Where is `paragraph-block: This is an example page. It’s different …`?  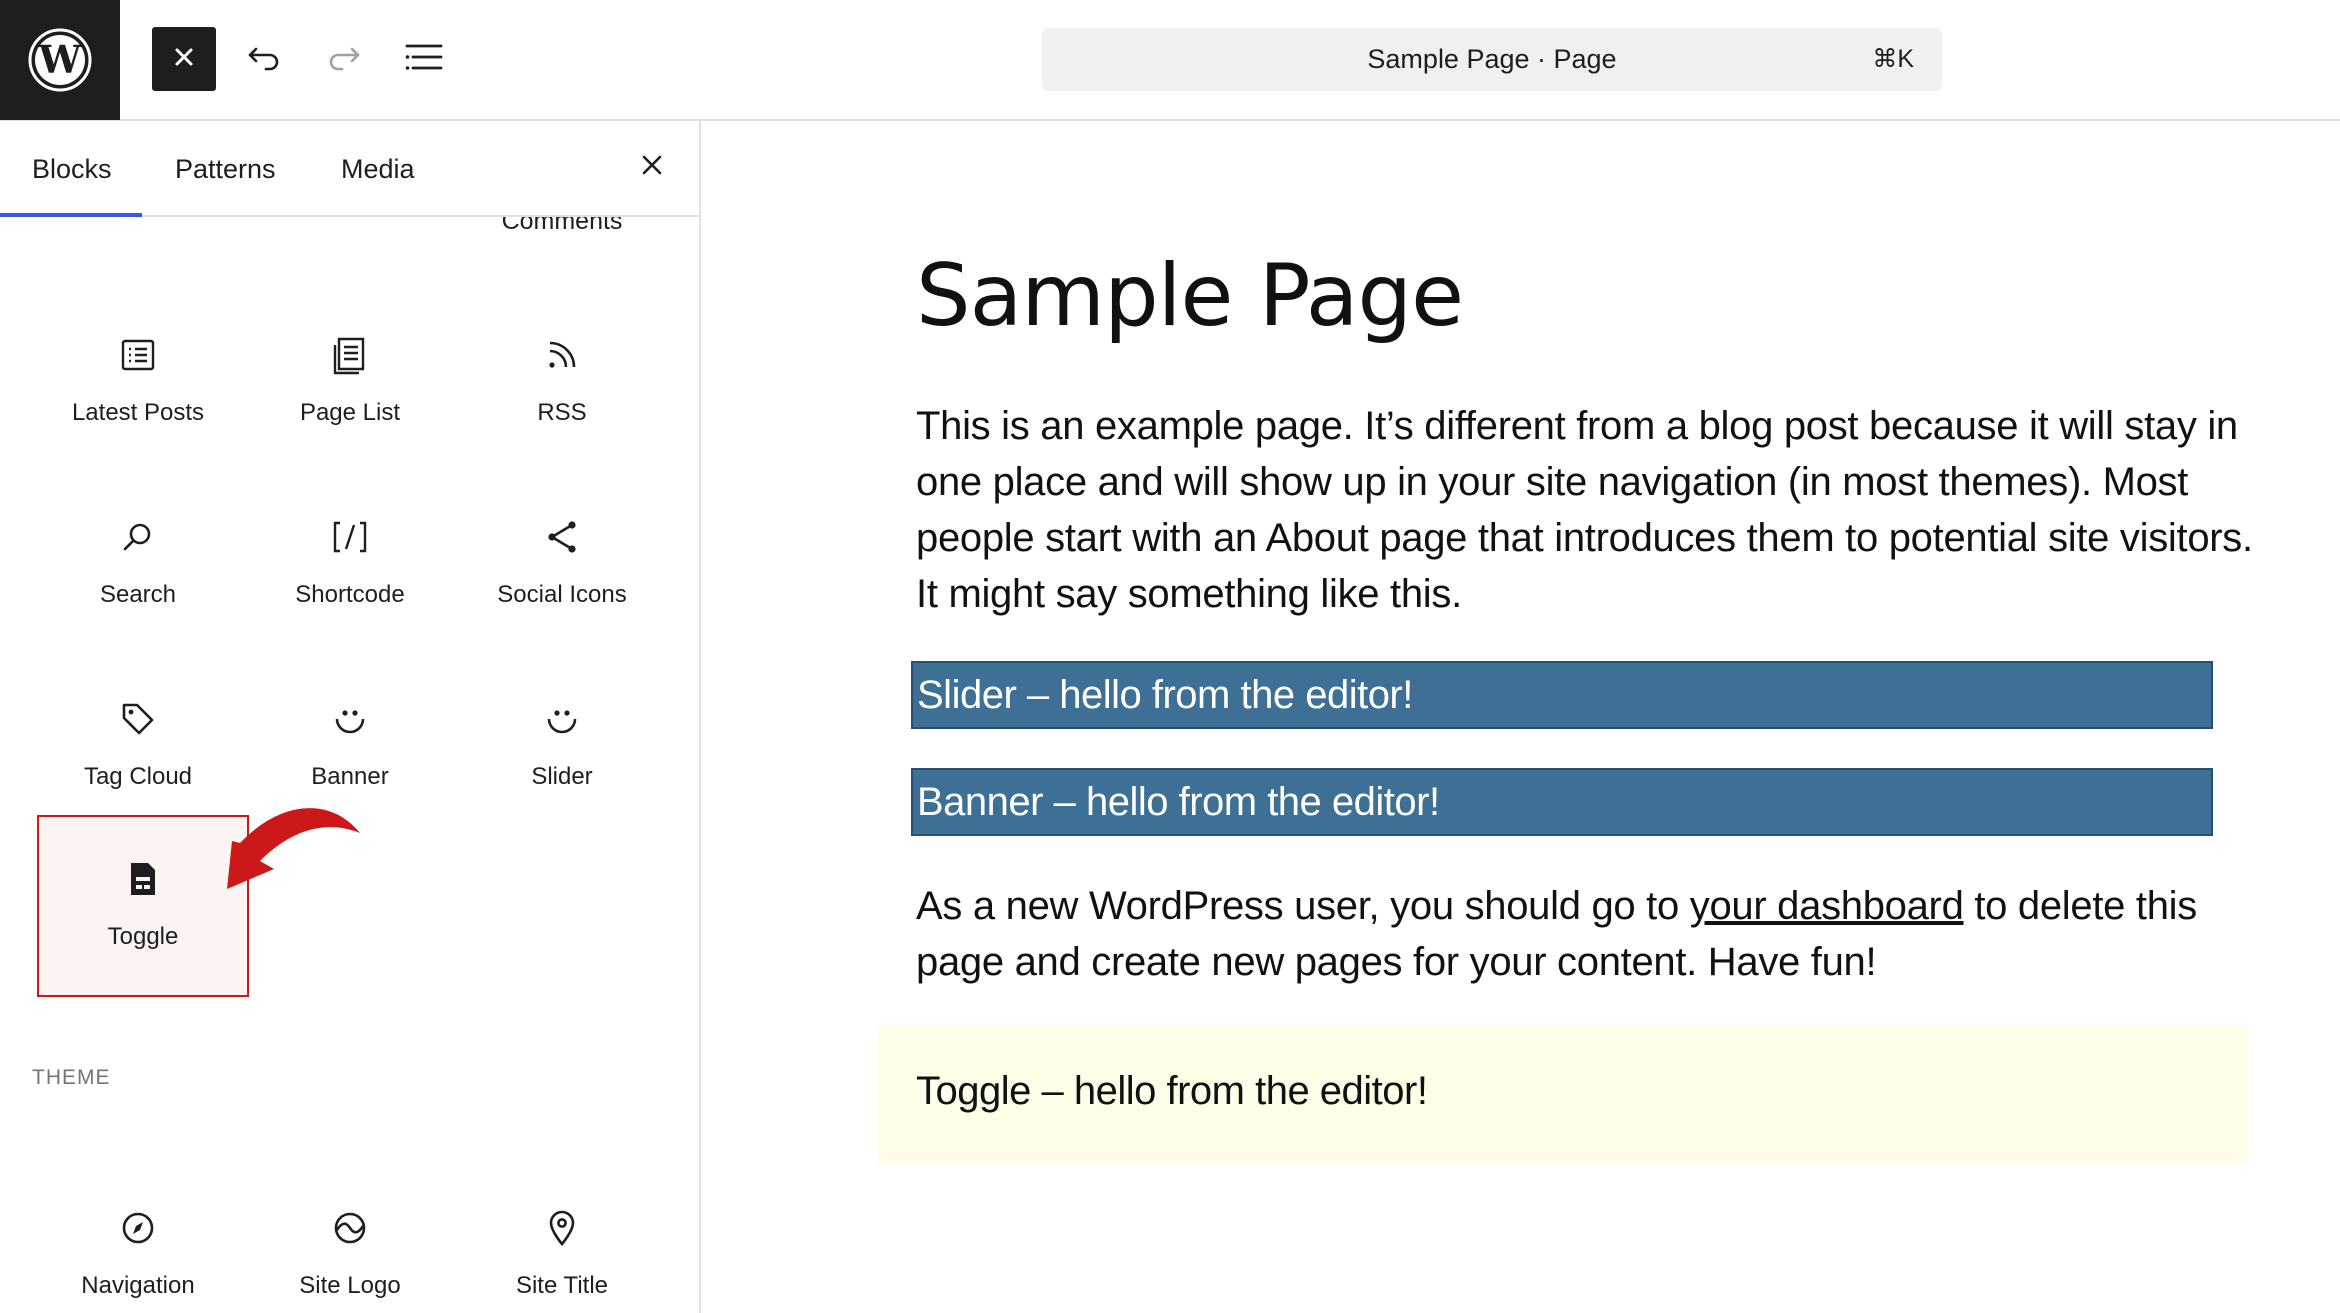
paragraph-block: This is an example page. It’s different … is located at coordinates (1586, 510).